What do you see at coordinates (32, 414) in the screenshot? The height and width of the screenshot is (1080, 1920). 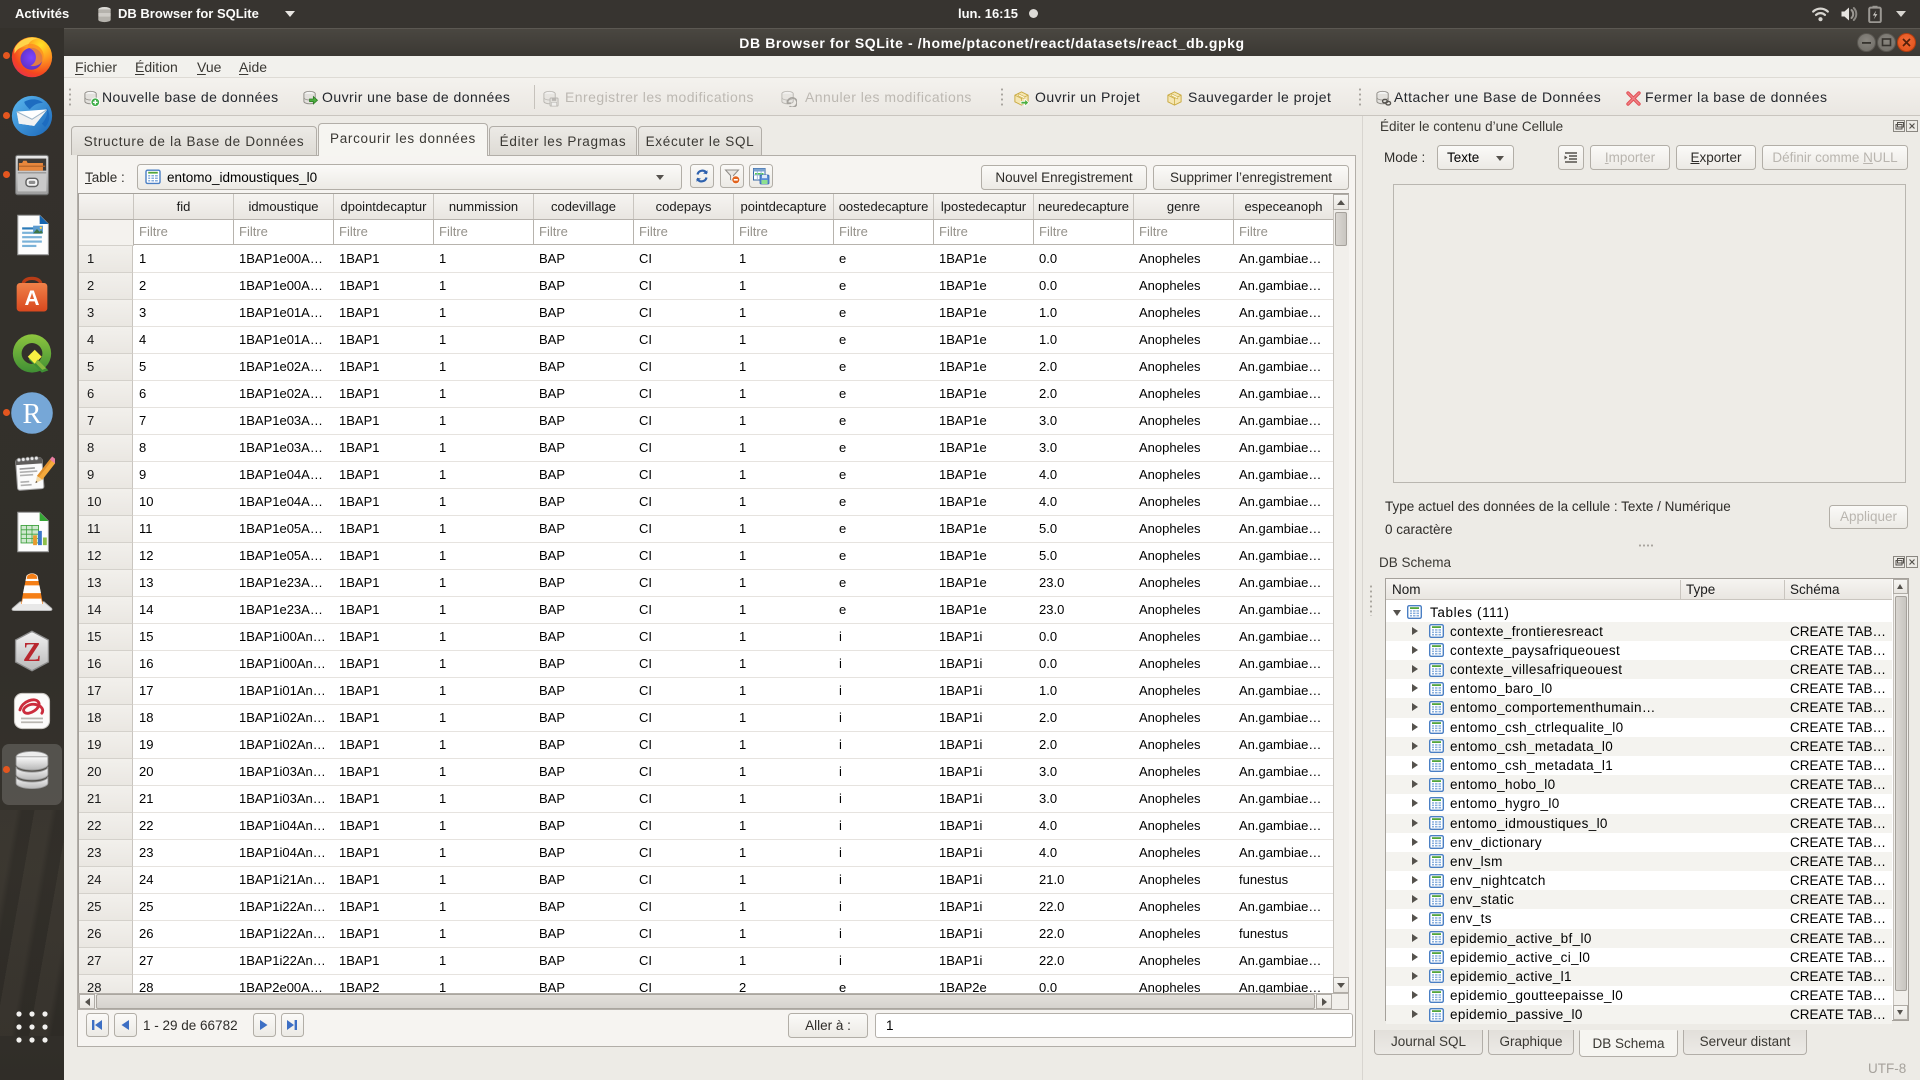 I see `svg-text: R` at bounding box center [32, 414].